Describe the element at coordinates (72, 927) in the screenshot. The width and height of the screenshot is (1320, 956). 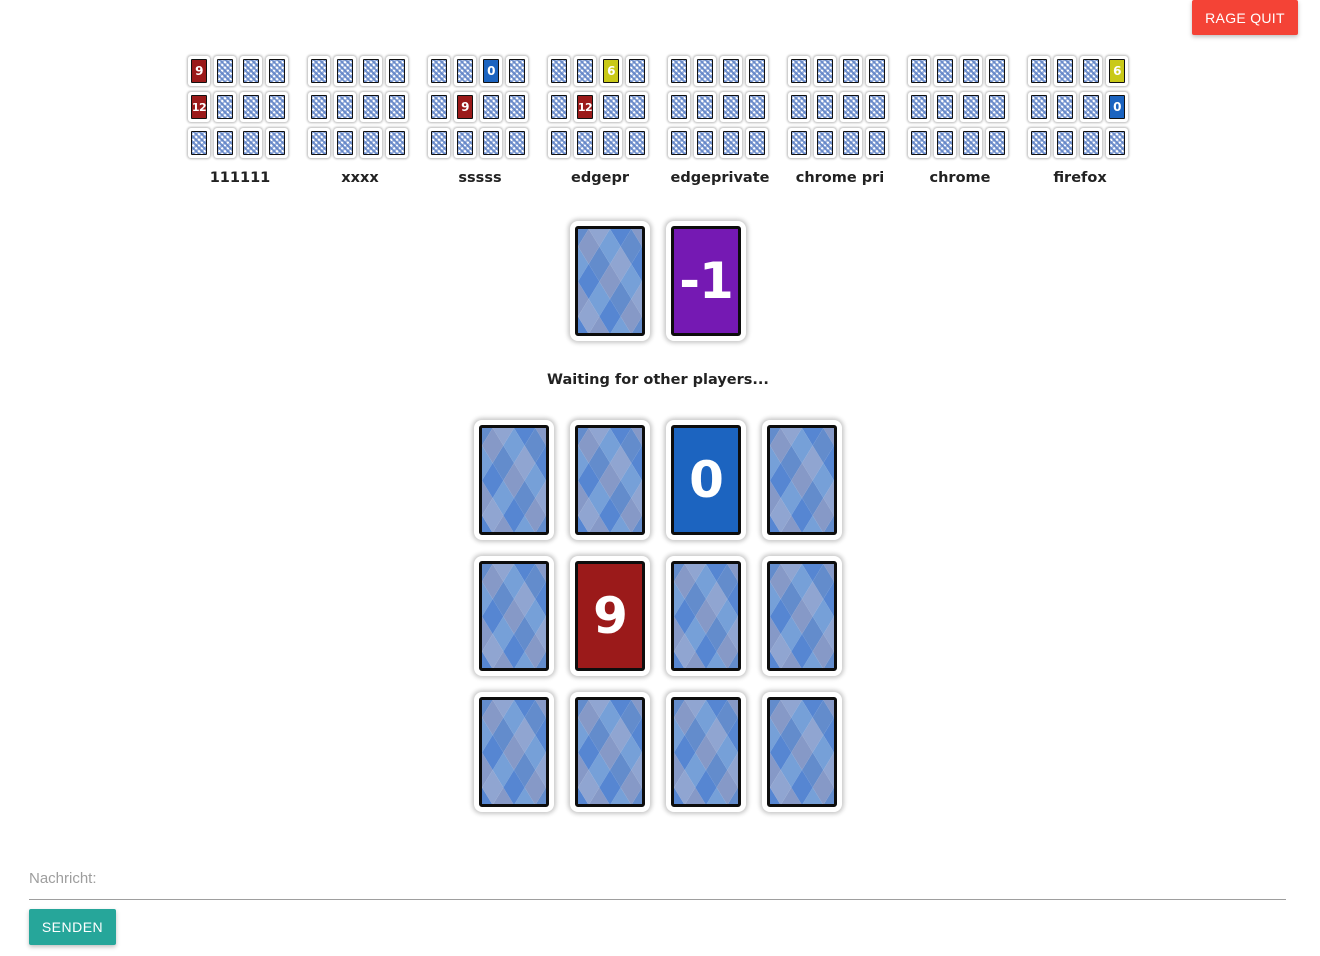
I see `send-button: SENDEN` at that location.